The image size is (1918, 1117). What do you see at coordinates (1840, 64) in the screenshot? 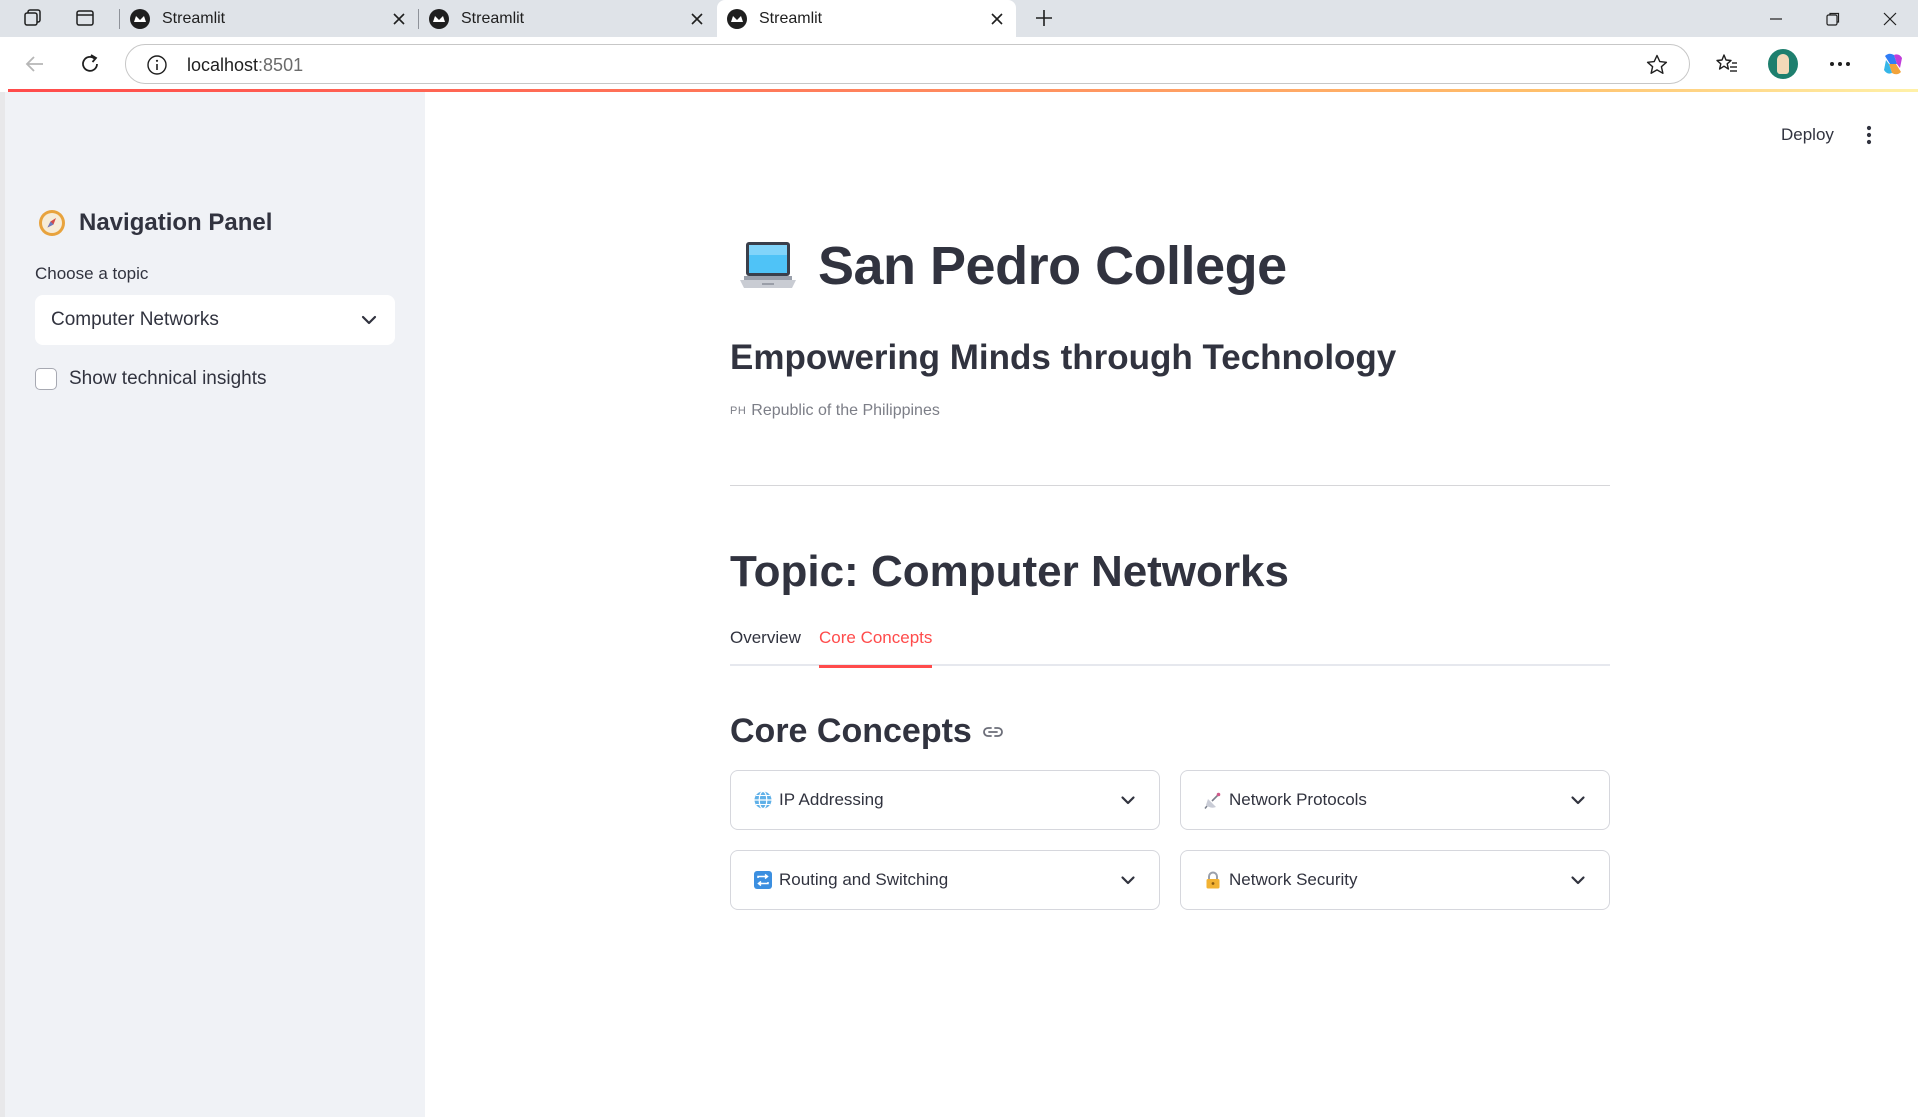
I see `more-options-icon` at bounding box center [1840, 64].